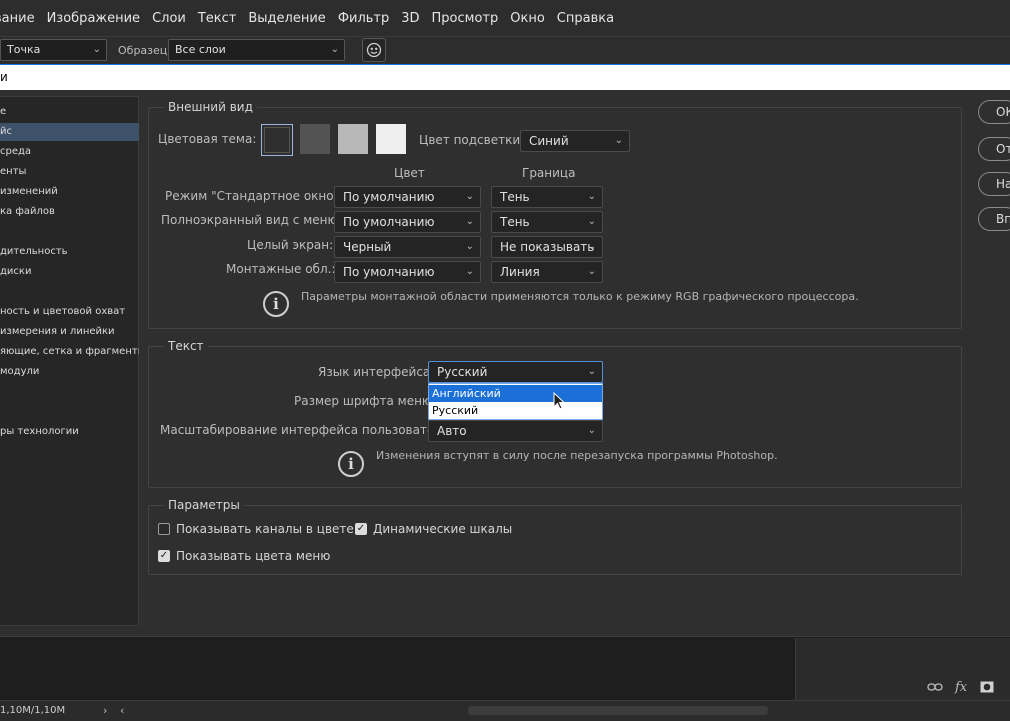 The width and height of the screenshot is (1010, 721). What do you see at coordinates (389, 197) in the screenshot?
I see `standard-window-color-value: По умолчанию` at bounding box center [389, 197].